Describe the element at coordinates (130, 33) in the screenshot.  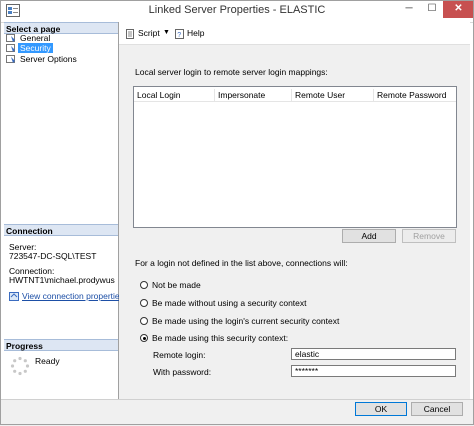
I see `script-icon` at that location.